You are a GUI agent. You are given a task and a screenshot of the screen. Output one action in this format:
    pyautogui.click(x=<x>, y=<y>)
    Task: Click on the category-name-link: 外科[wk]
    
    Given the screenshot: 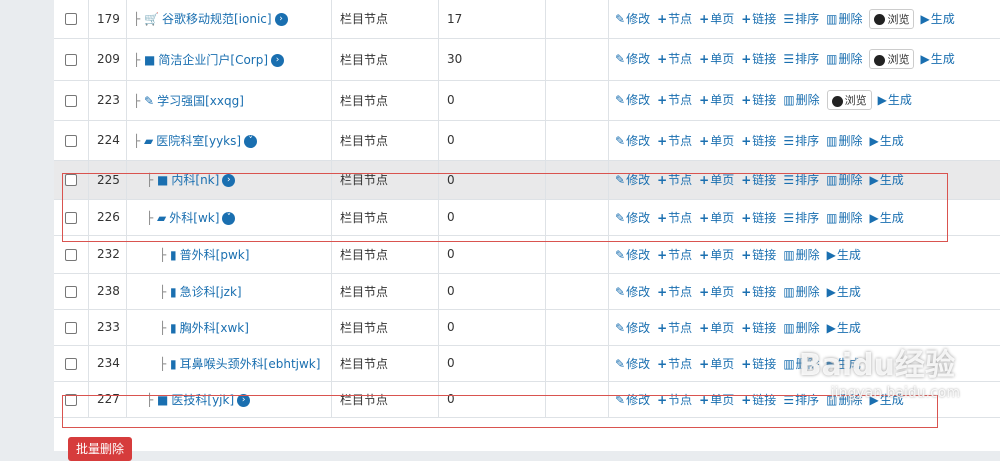 What is the action you would take?
    pyautogui.click(x=194, y=218)
    